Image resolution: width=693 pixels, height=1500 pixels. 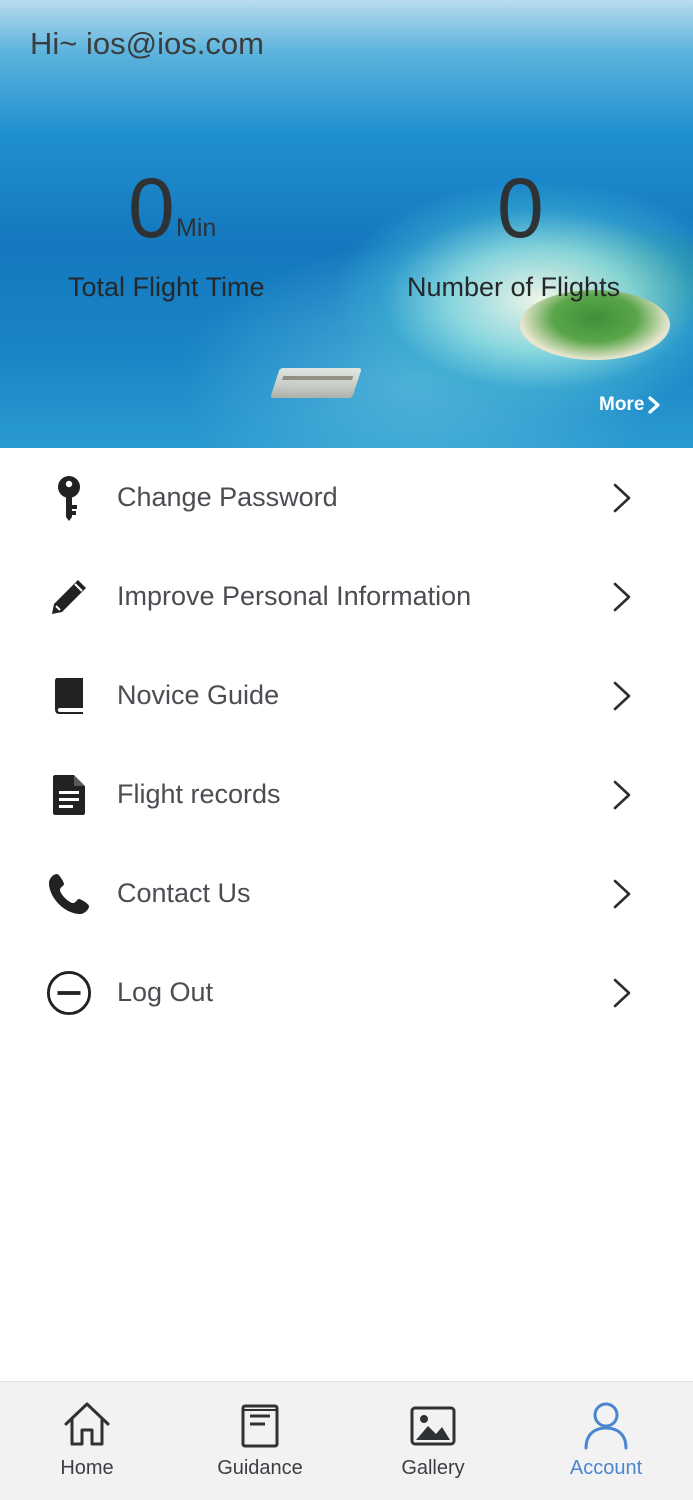 I want to click on tab-home: Home, so click(x=87, y=1441).